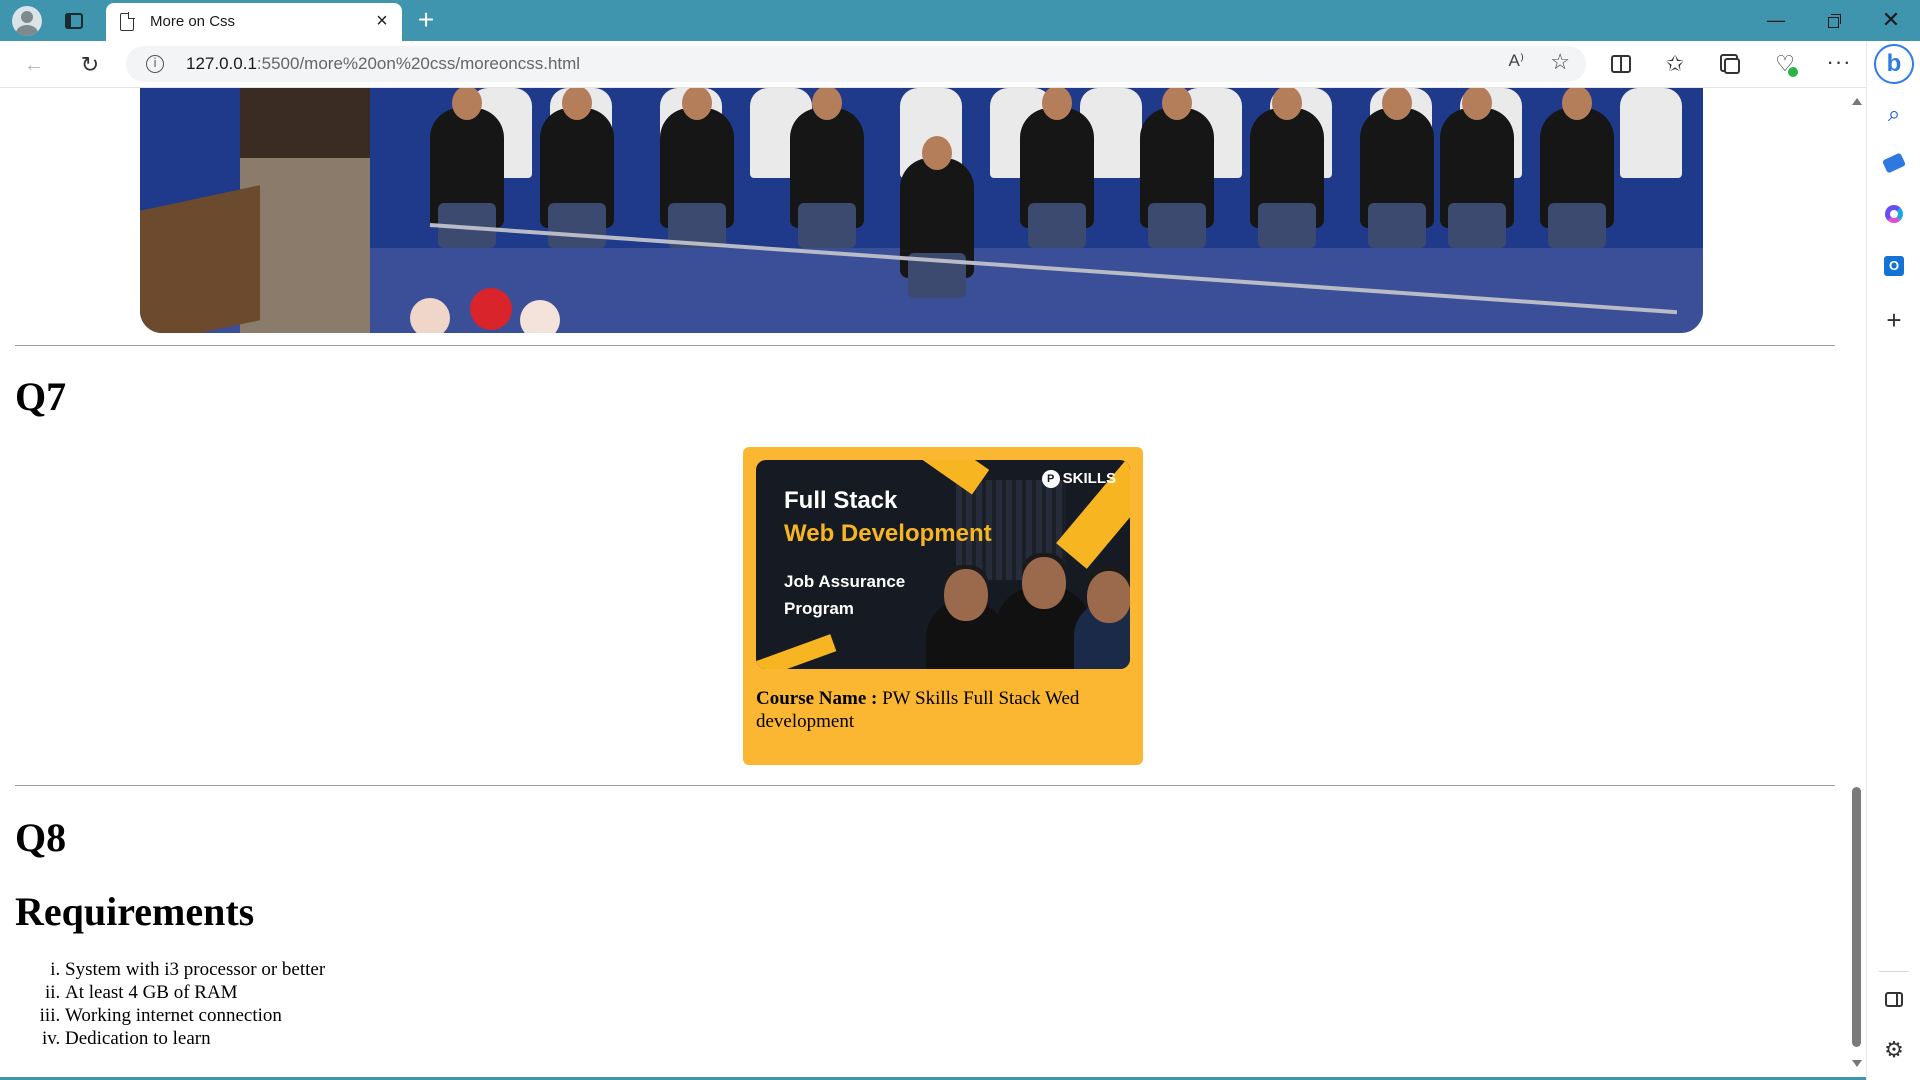  Describe the element at coordinates (1894, 1050) in the screenshot. I see `sidebar-settings-icon: ⚙` at that location.